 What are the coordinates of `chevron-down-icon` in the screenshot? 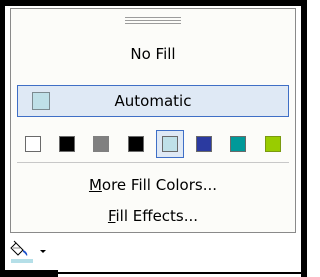 It's located at (43, 251).